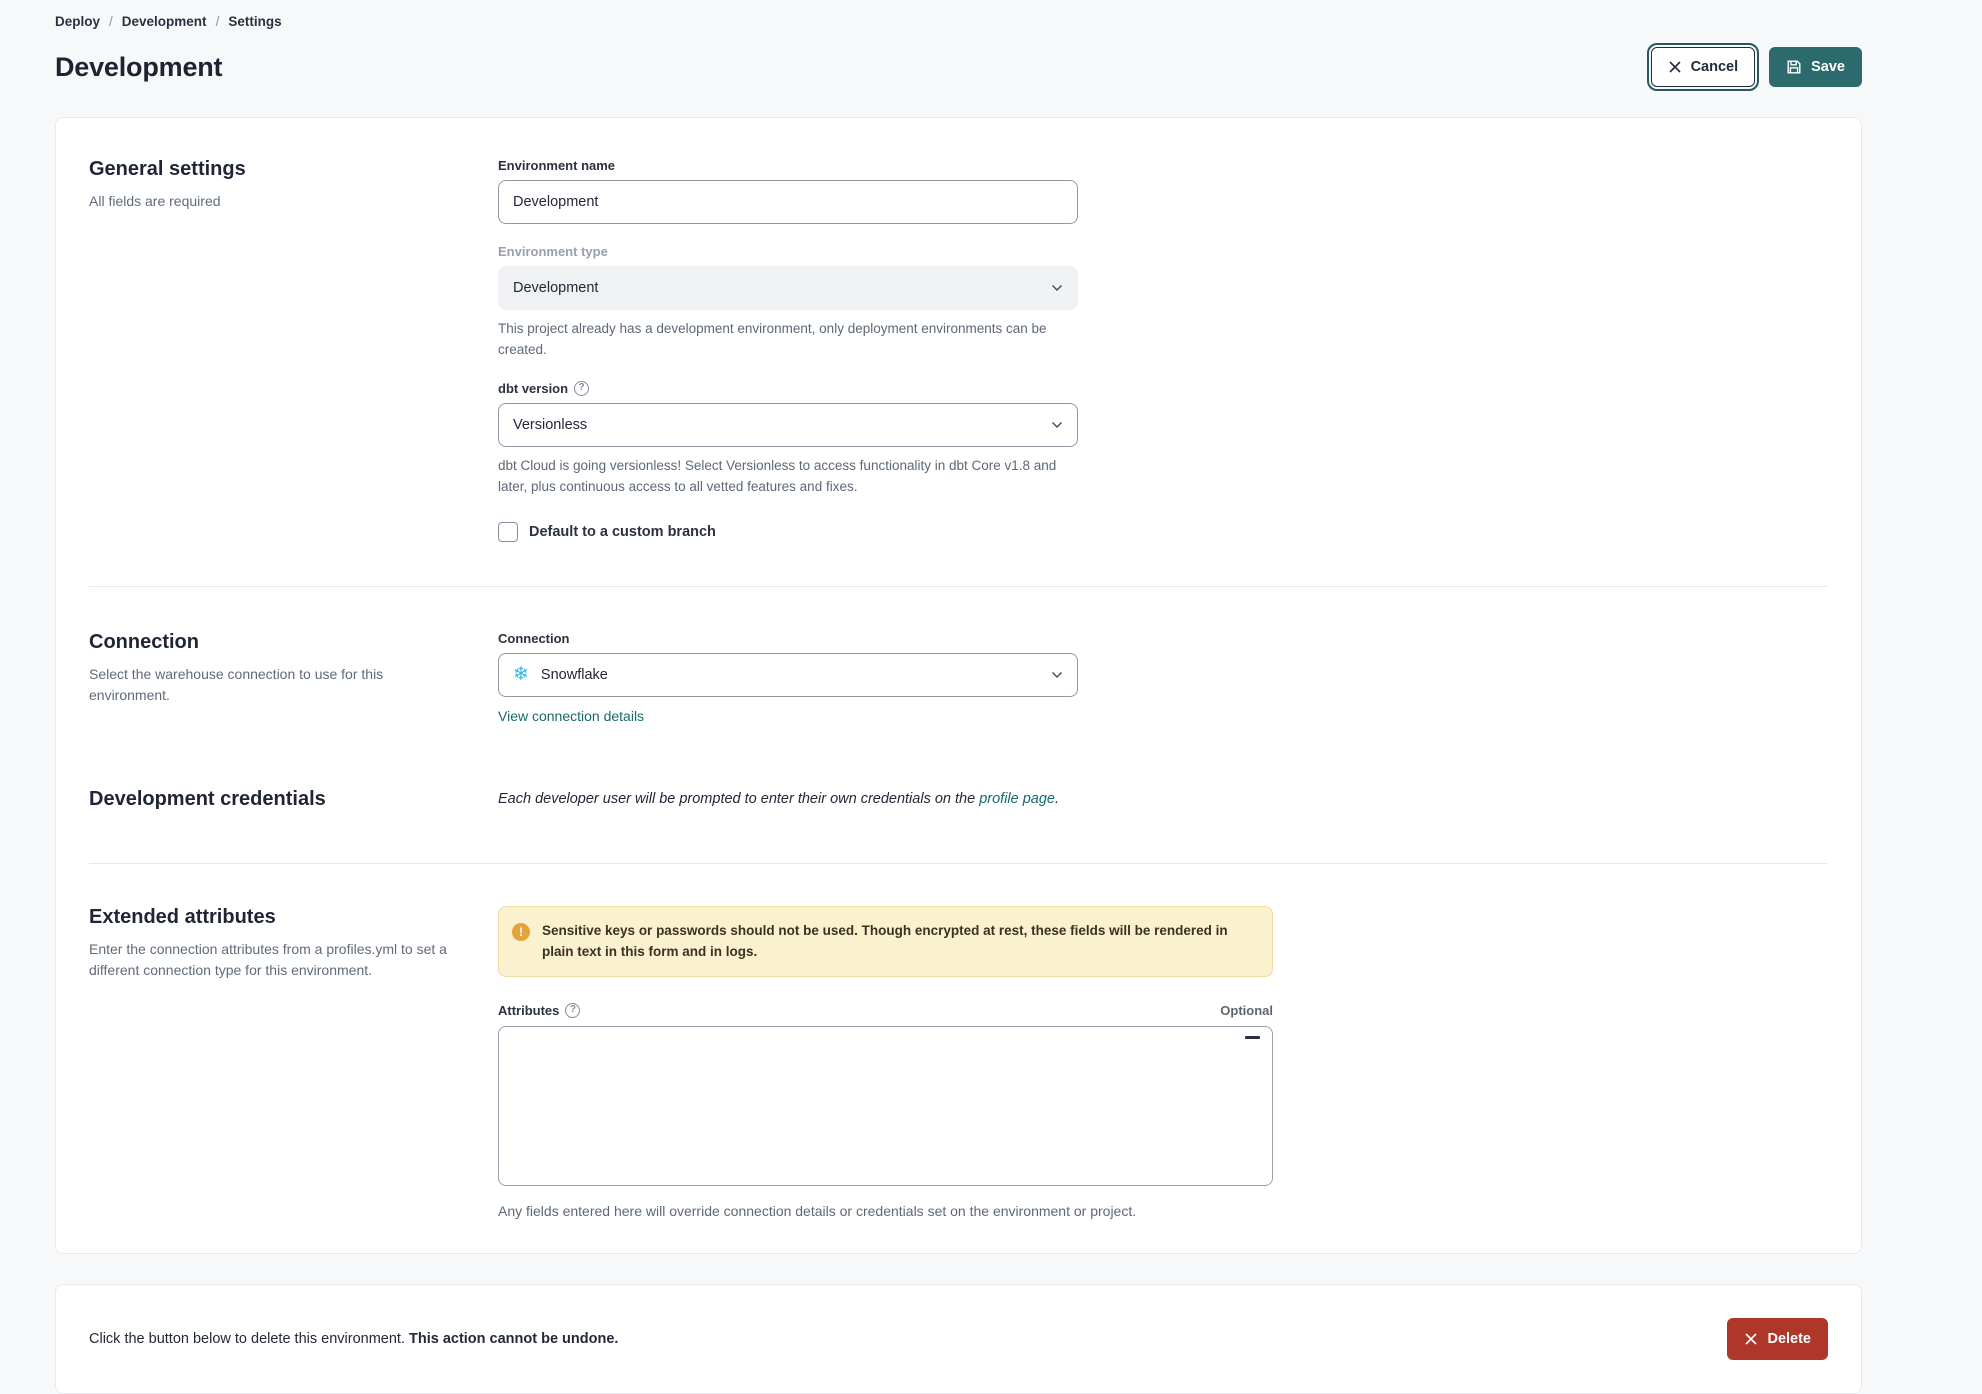 The width and height of the screenshot is (1982, 1394). I want to click on connection-heading: Connection, so click(144, 641).